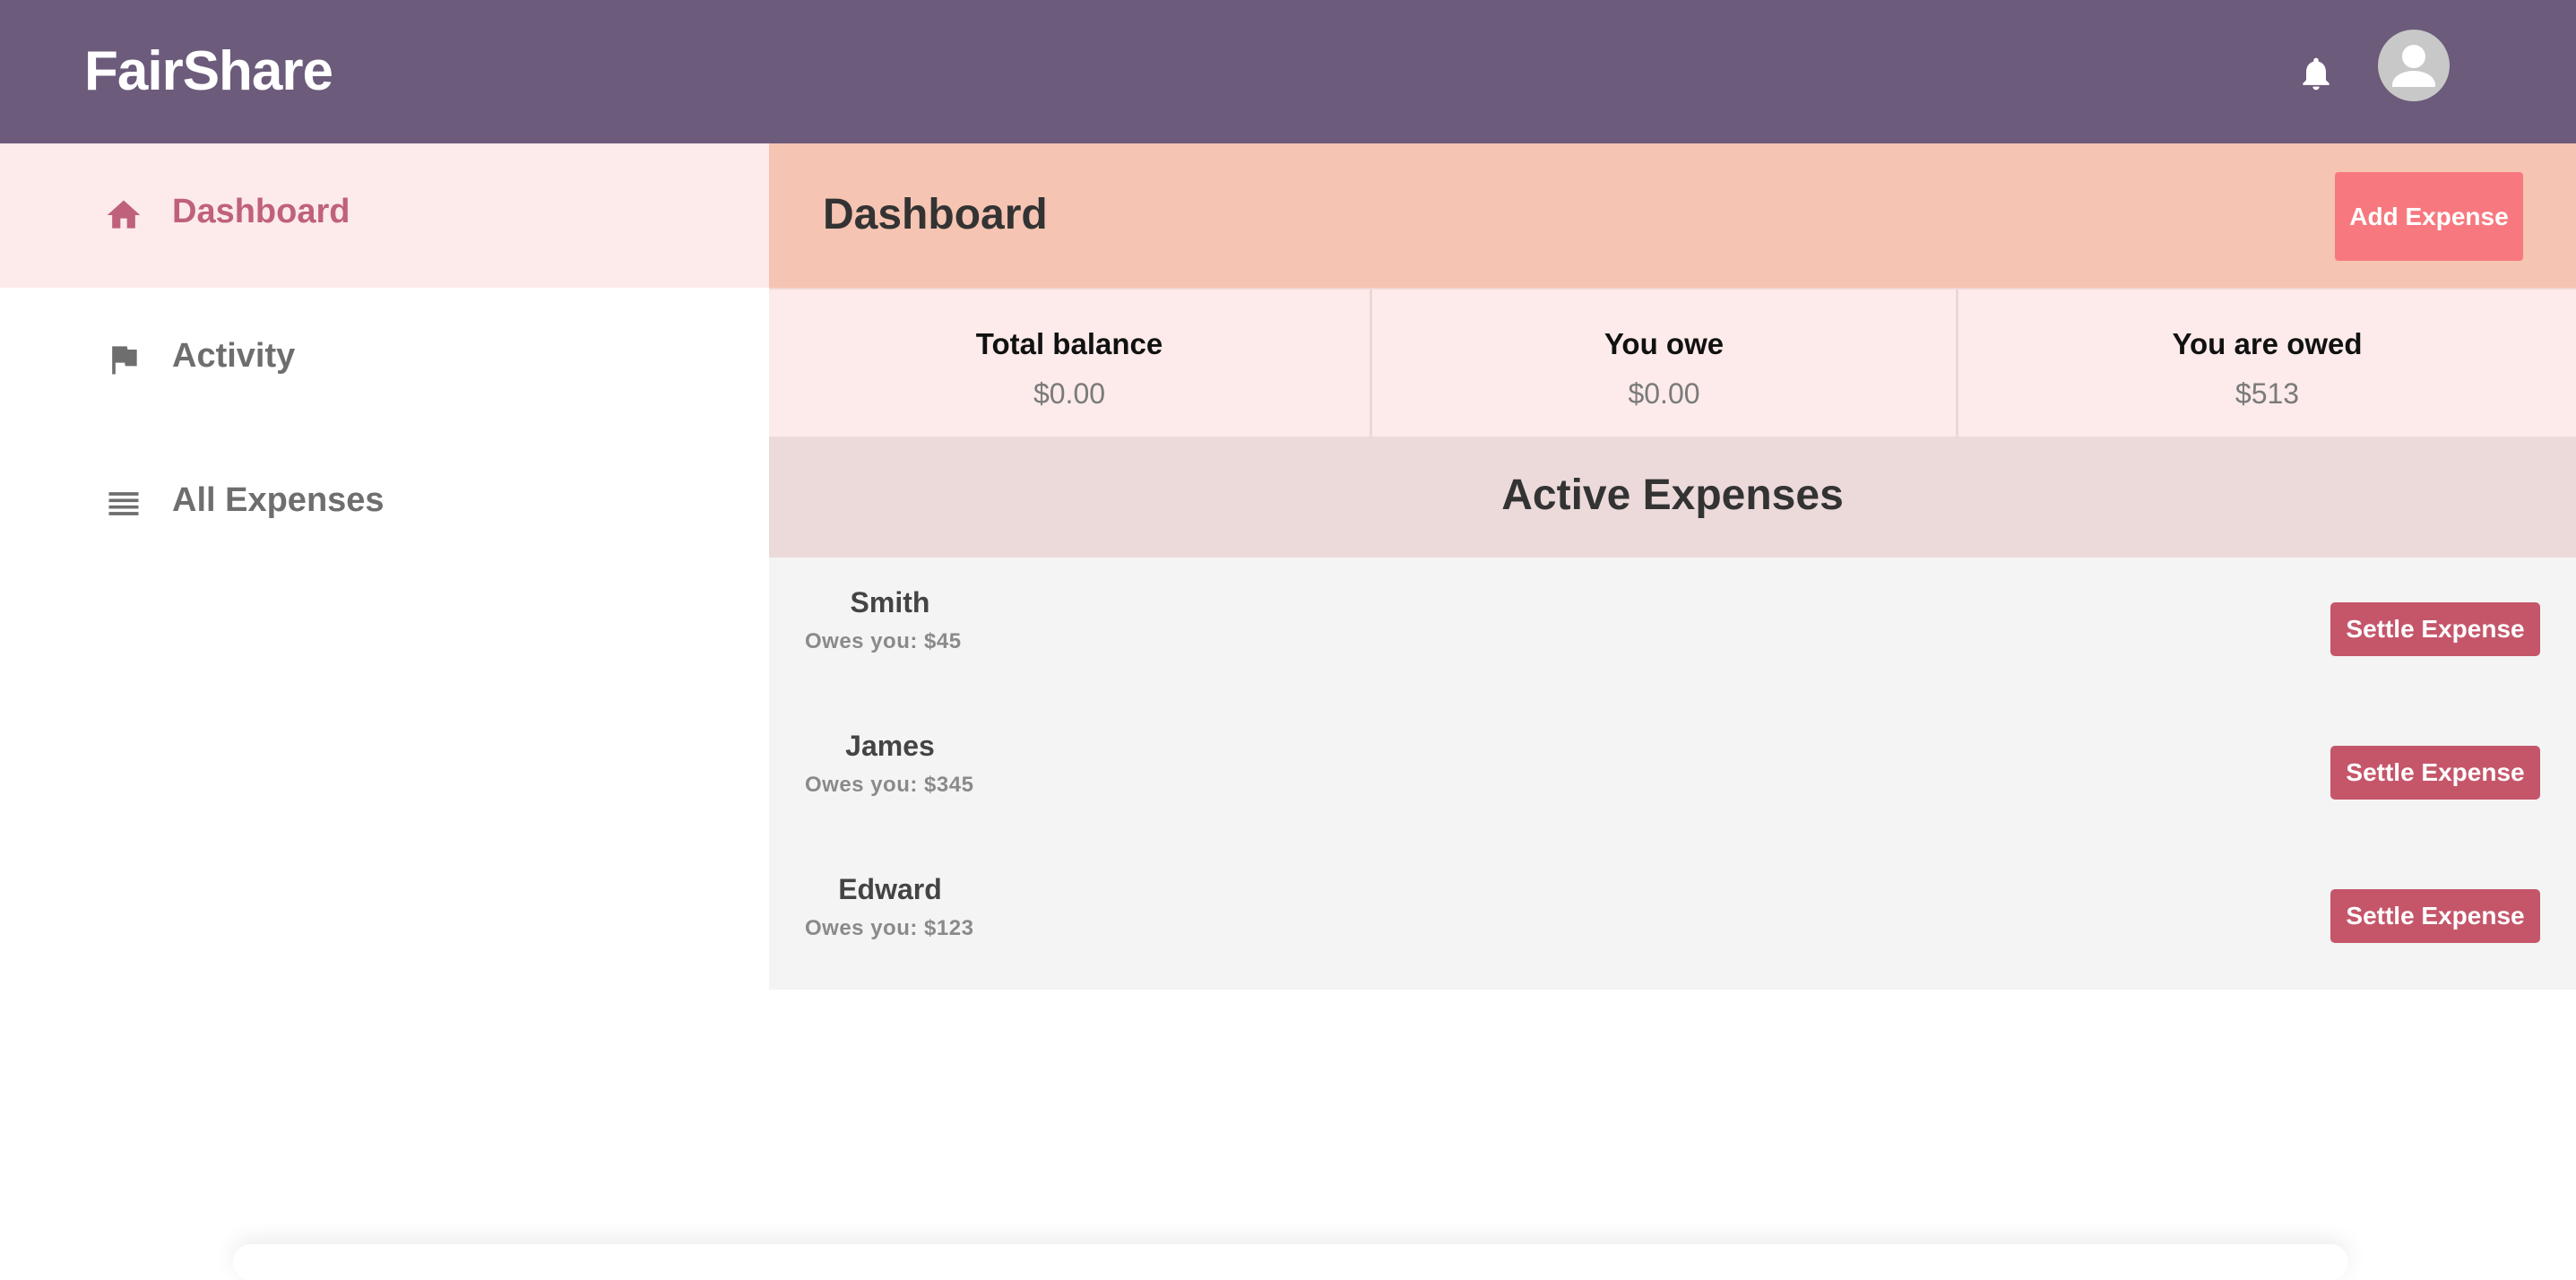 This screenshot has width=2576, height=1280. What do you see at coordinates (890, 746) in the screenshot?
I see `expense-person-name: James` at bounding box center [890, 746].